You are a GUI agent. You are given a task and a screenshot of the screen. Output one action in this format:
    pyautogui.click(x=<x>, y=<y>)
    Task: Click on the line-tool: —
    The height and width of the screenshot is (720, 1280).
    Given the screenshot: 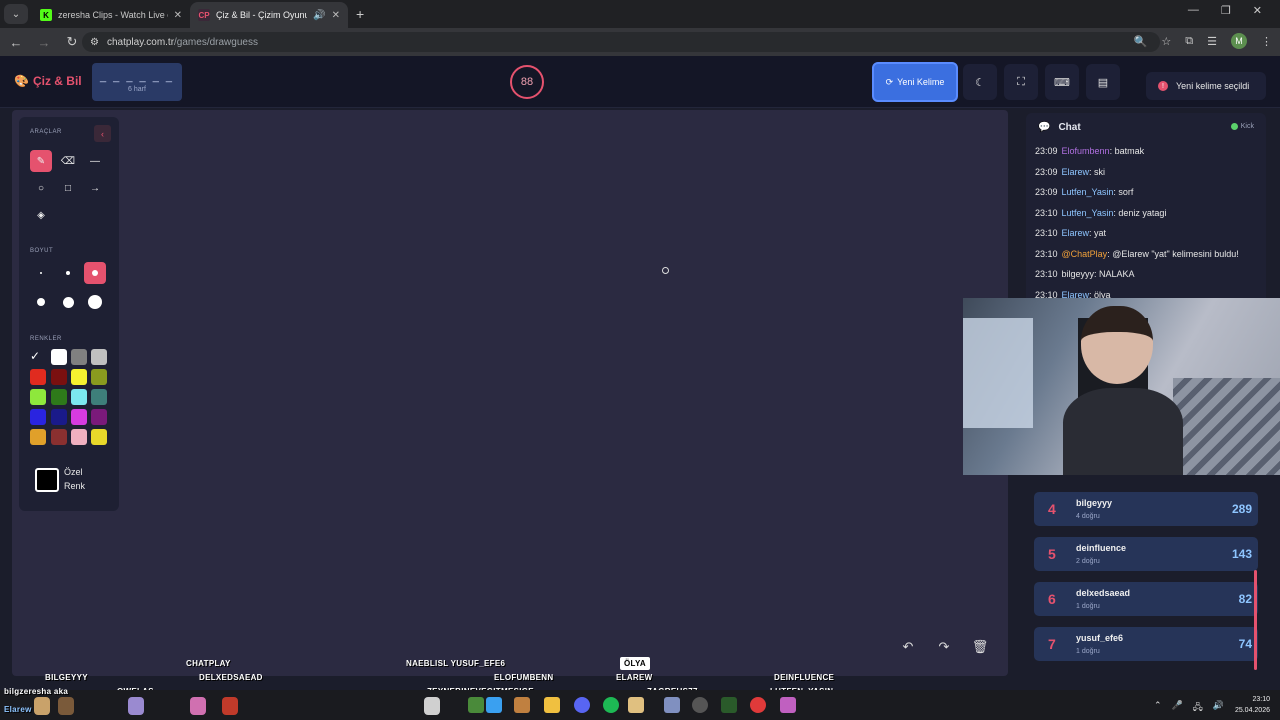 What is the action you would take?
    pyautogui.click(x=95, y=161)
    